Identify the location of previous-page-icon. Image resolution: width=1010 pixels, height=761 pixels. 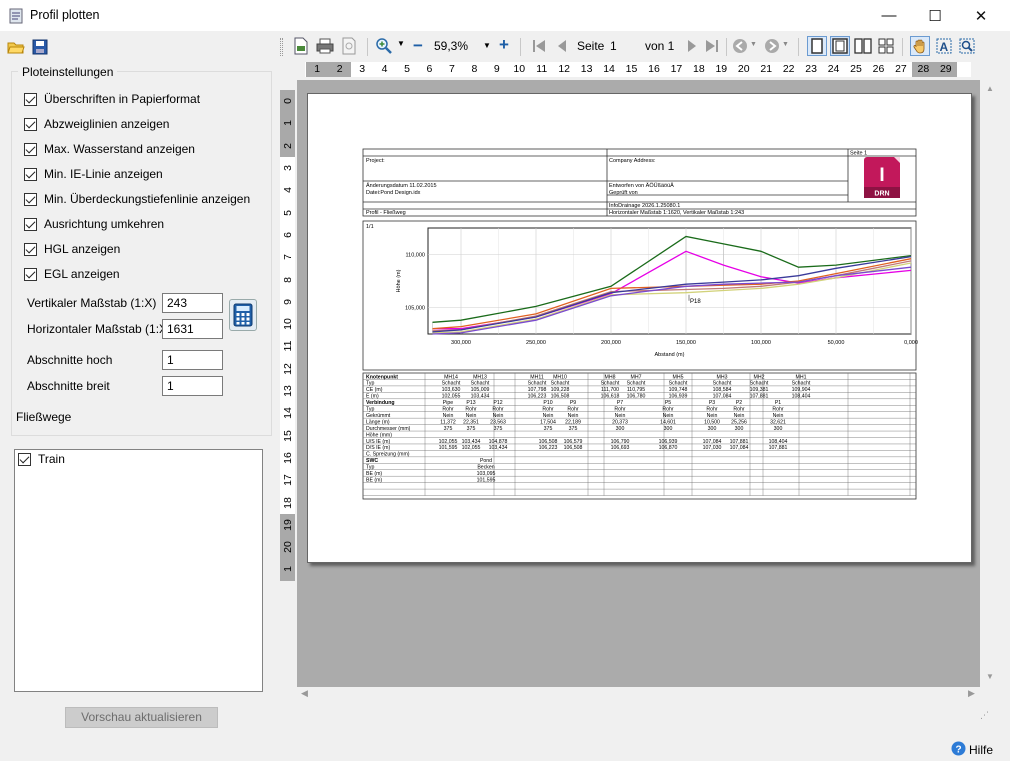
(562, 46).